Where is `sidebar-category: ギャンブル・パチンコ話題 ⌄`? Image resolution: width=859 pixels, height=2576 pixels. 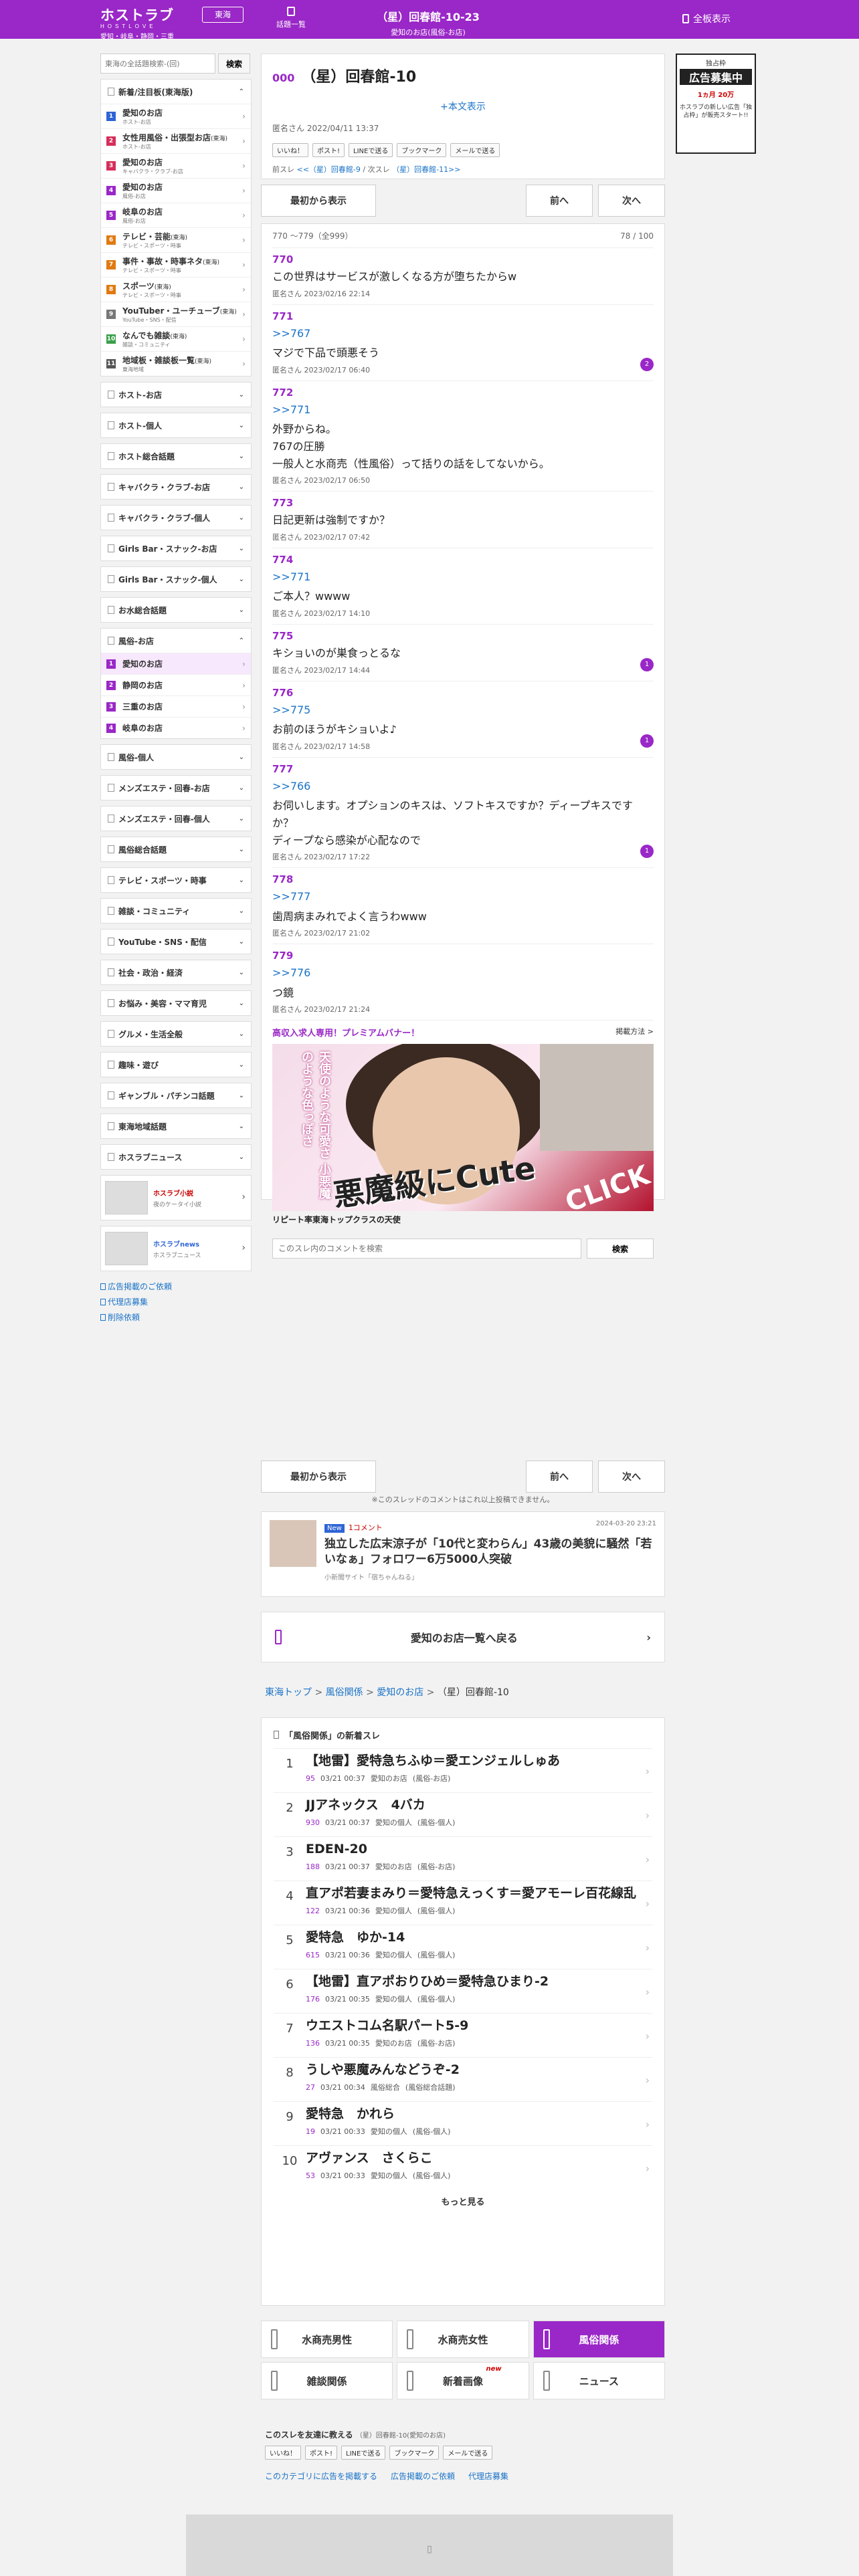 sidebar-category: ギャンブル・パチンコ話題 ⌄ is located at coordinates (176, 1095).